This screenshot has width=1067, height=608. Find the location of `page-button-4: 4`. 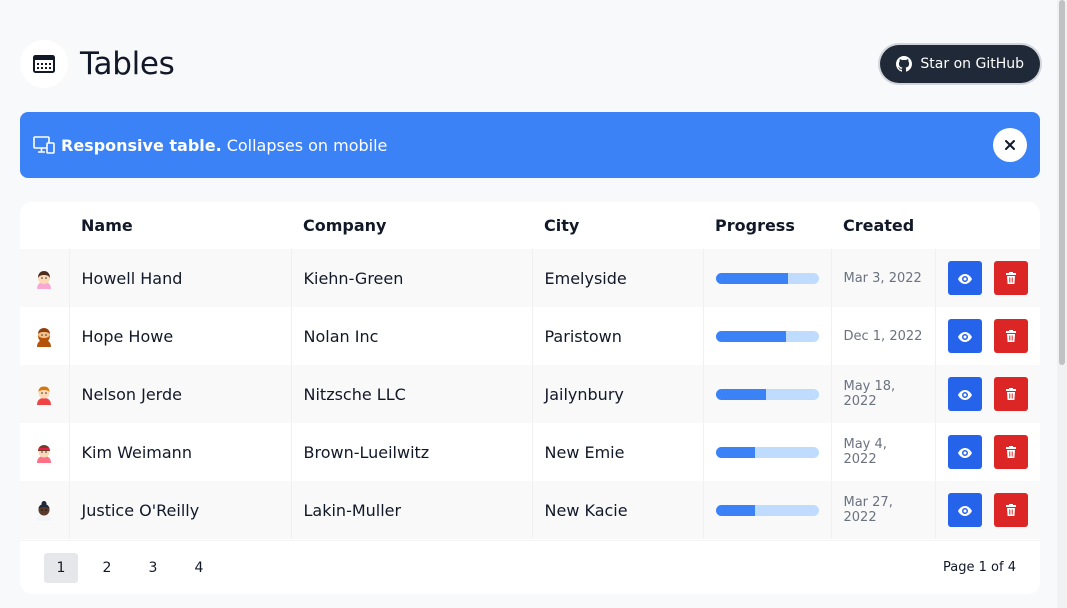

page-button-4: 4 is located at coordinates (199, 568).